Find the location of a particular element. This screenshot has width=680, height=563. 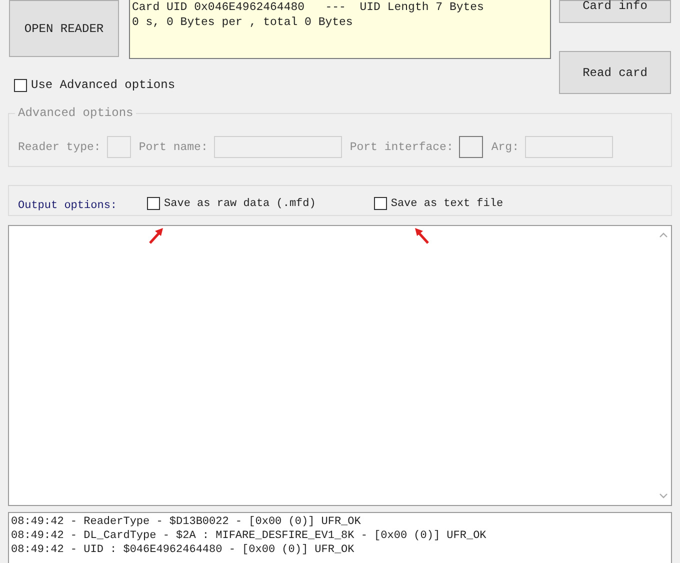

open-reader-button: OPEN READER is located at coordinates (64, 28).